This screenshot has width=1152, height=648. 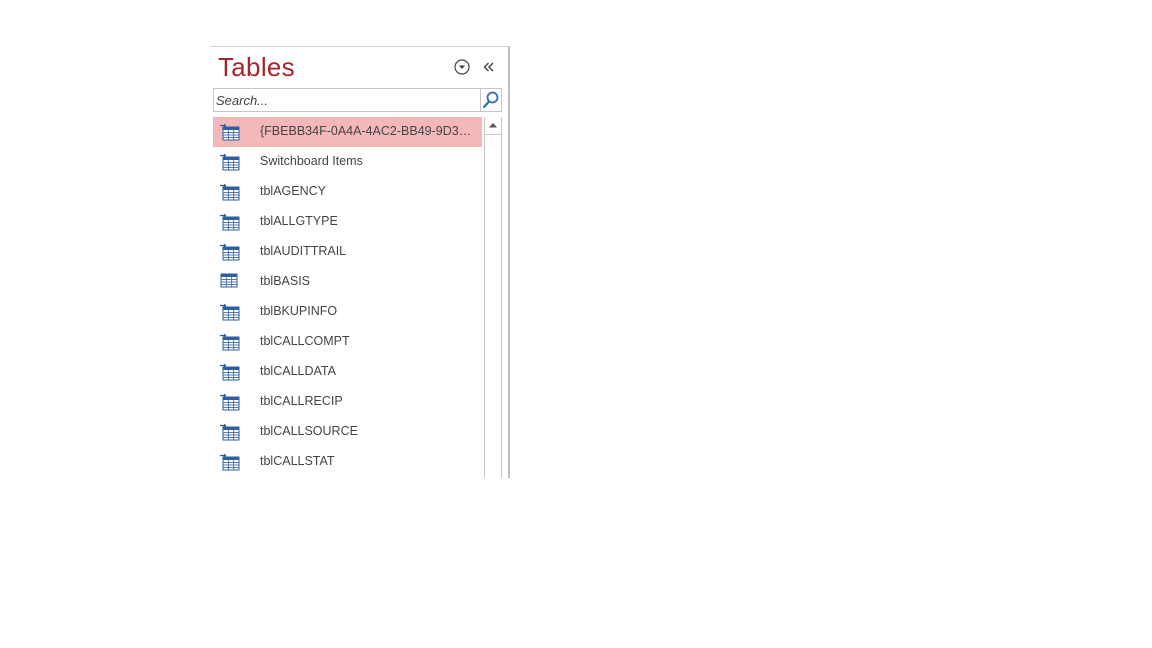 I want to click on scroll-up-button, so click(x=493, y=126).